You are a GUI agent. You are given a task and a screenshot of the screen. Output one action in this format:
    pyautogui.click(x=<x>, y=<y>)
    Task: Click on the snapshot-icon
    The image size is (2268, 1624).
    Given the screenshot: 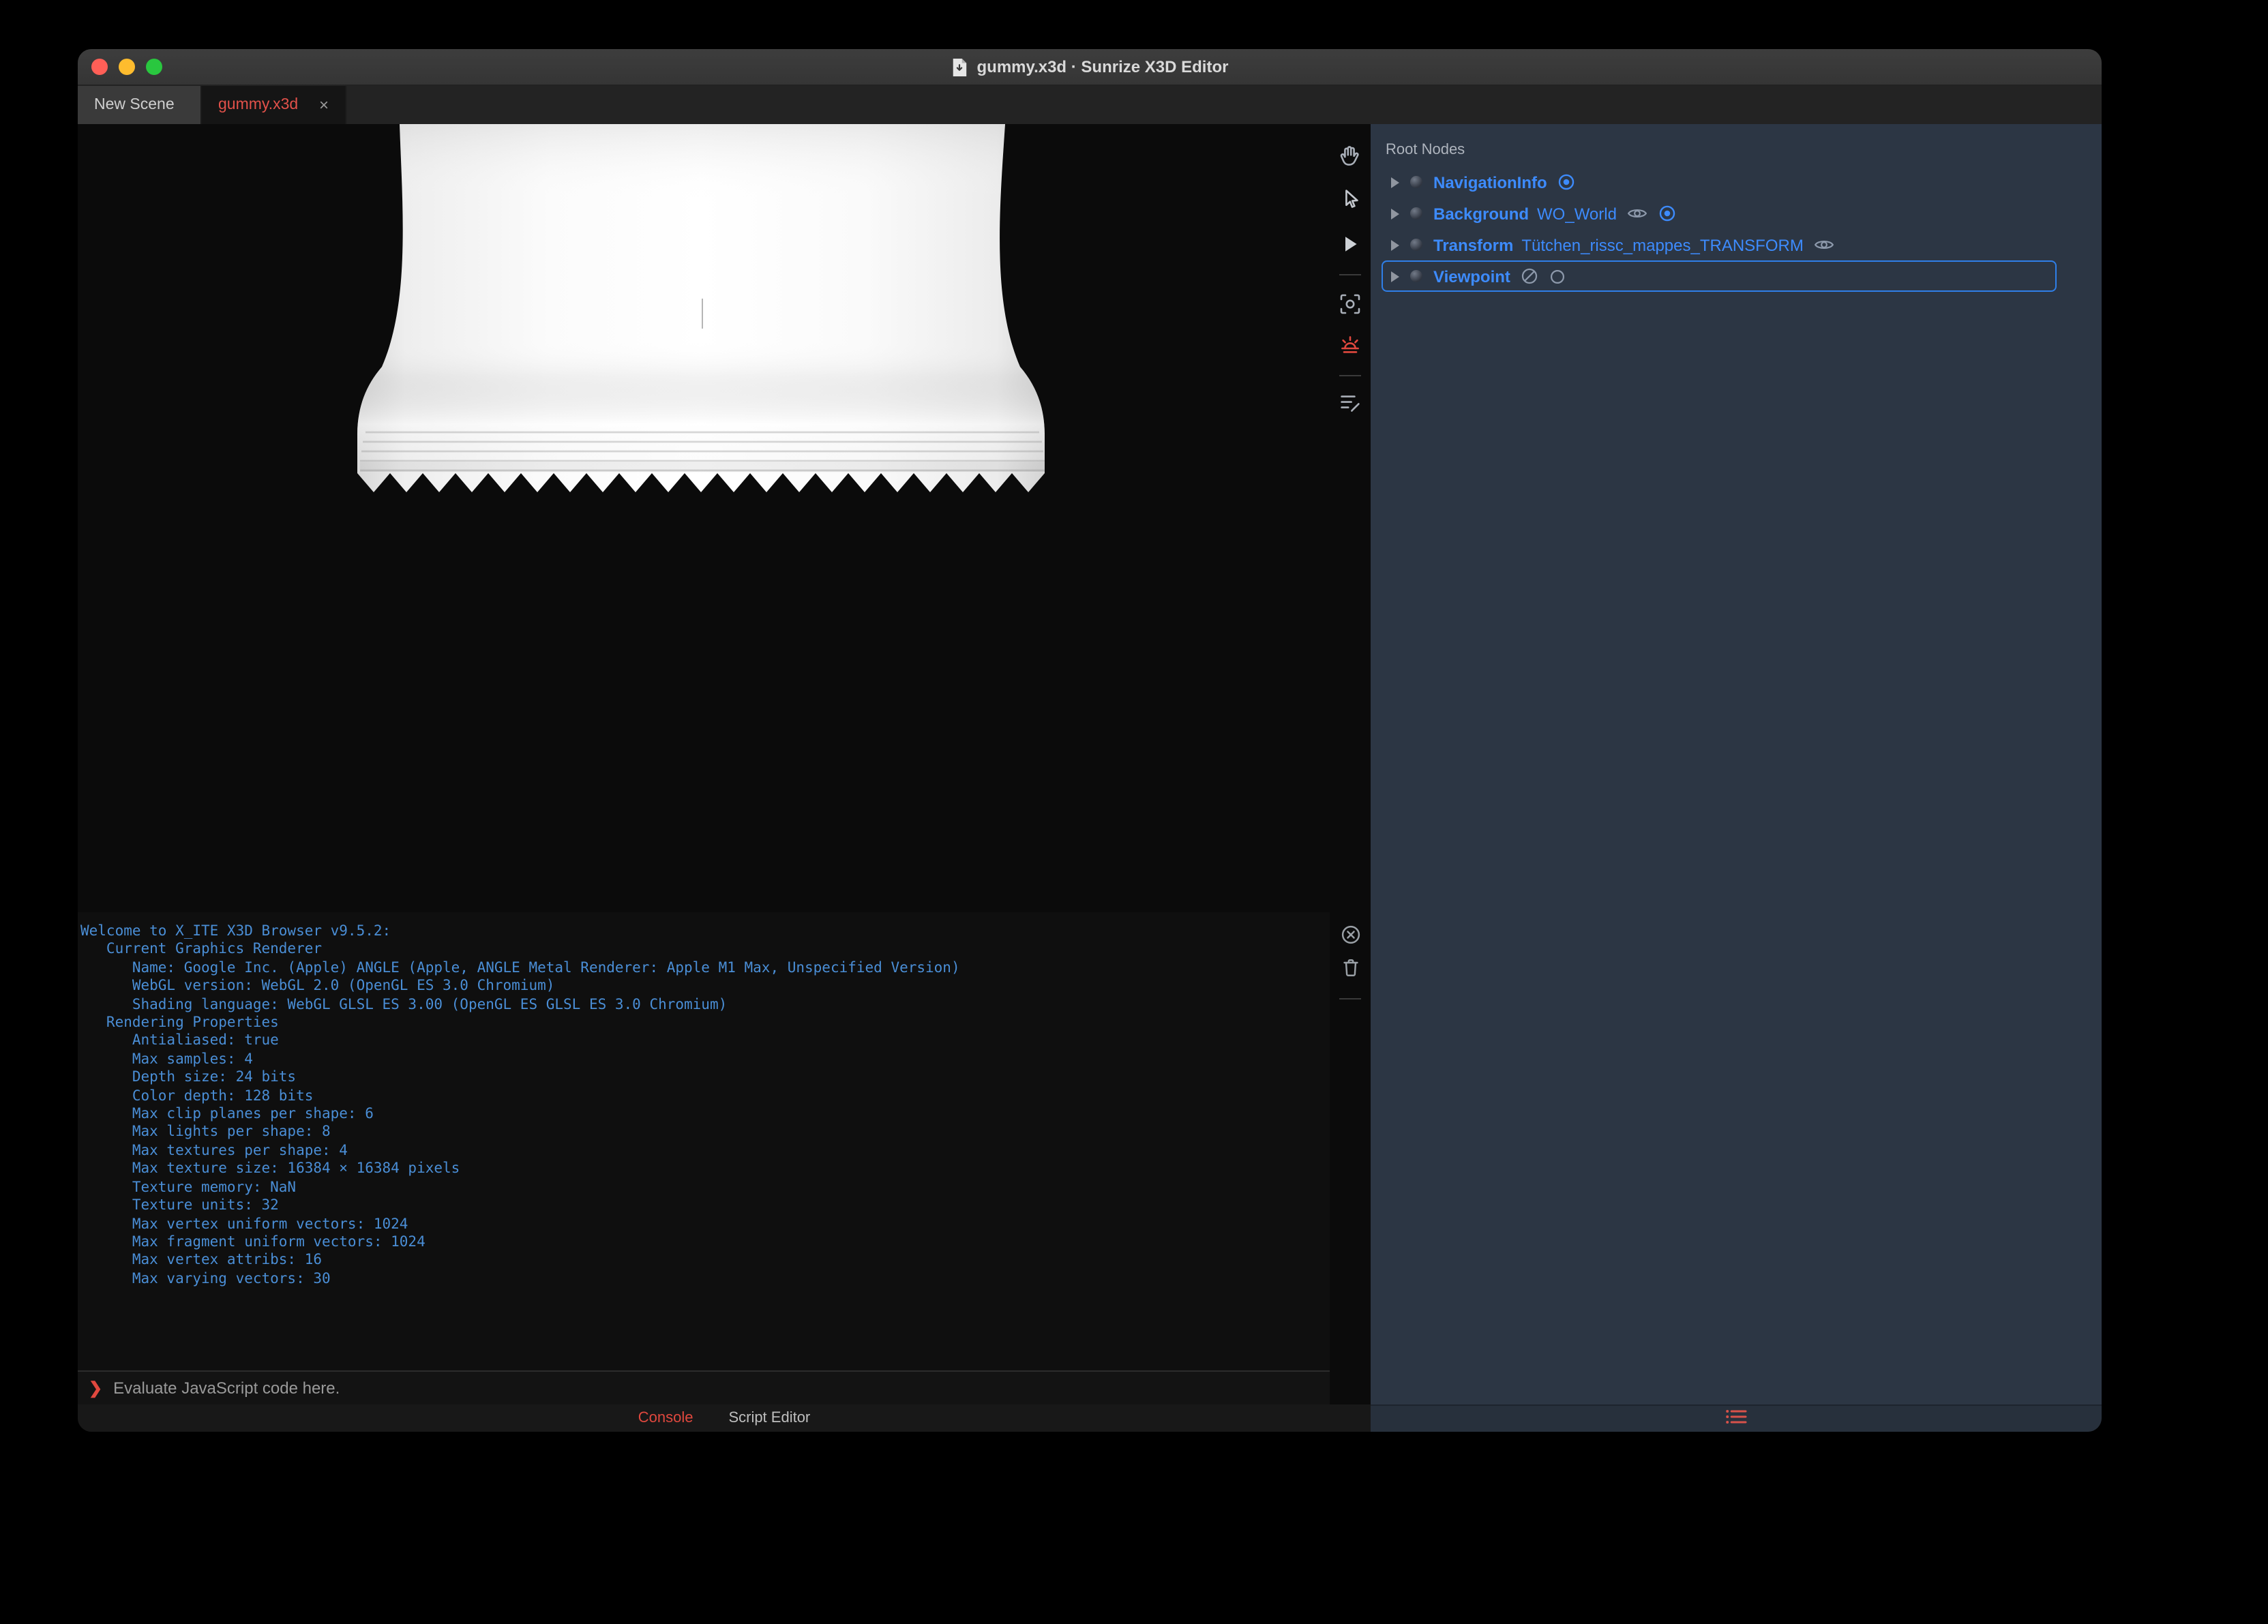 What is the action you would take?
    pyautogui.click(x=1350, y=304)
    